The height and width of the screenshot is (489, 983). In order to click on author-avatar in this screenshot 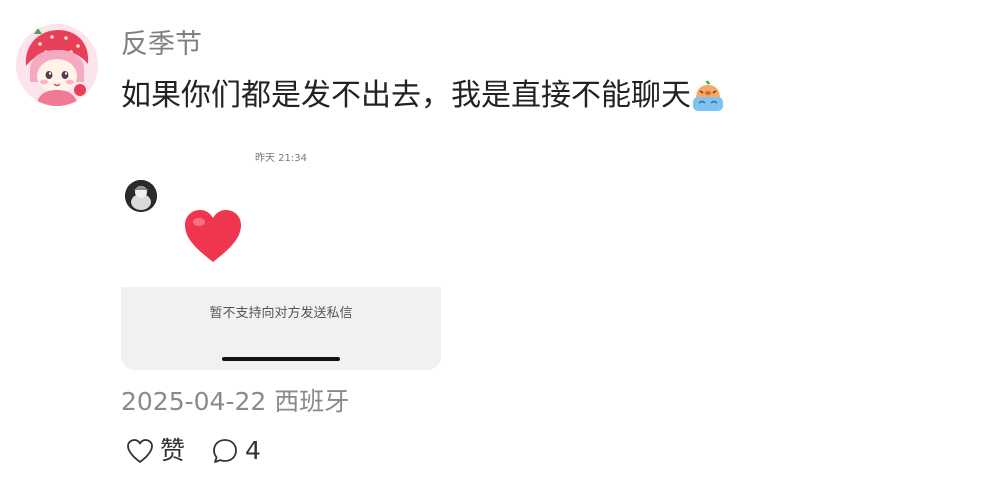, I will do `click(57, 65)`.